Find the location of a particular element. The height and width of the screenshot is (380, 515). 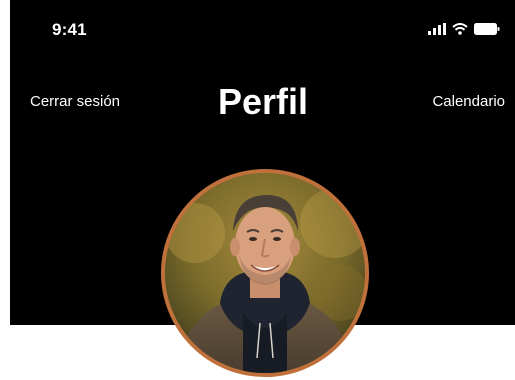

page-title: Perfil is located at coordinates (263, 101).